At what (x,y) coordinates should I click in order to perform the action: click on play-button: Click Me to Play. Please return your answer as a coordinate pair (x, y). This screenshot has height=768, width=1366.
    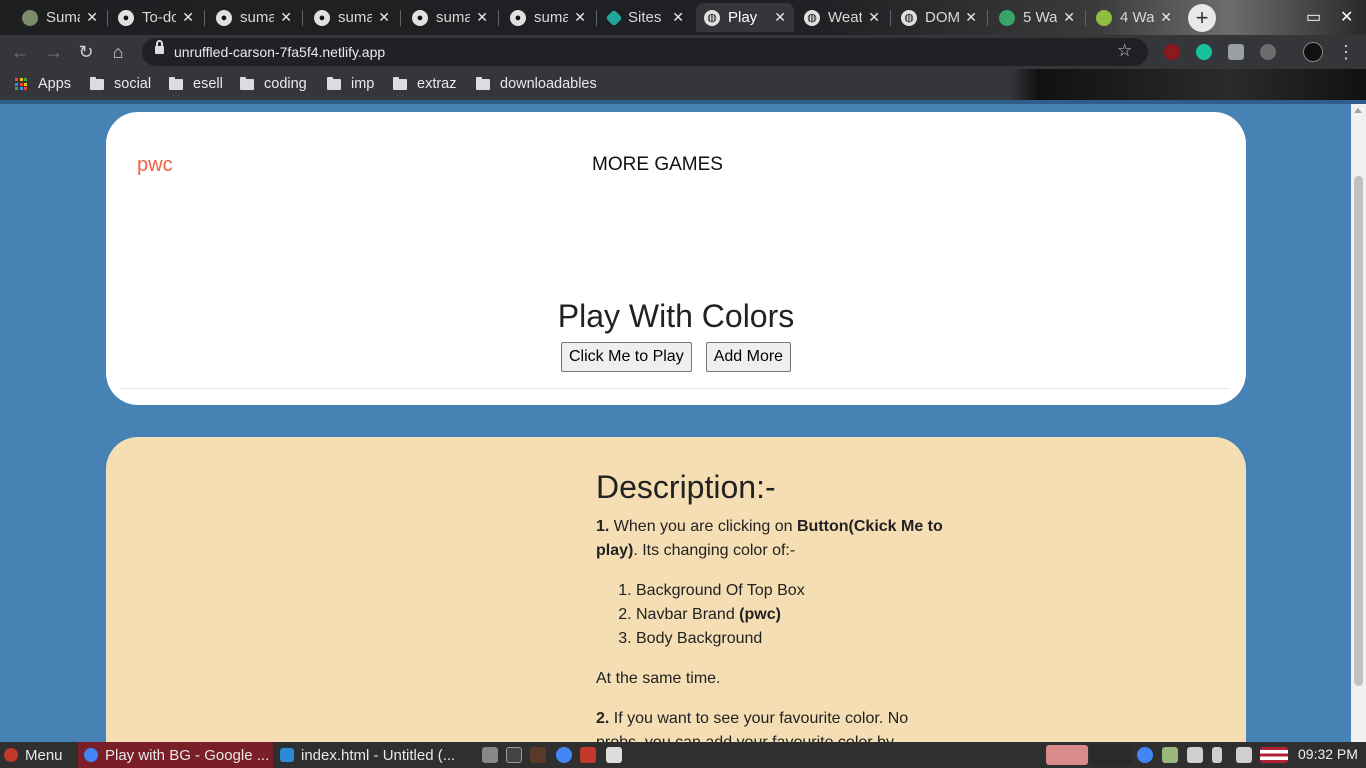
    Looking at the image, I should click on (626, 357).